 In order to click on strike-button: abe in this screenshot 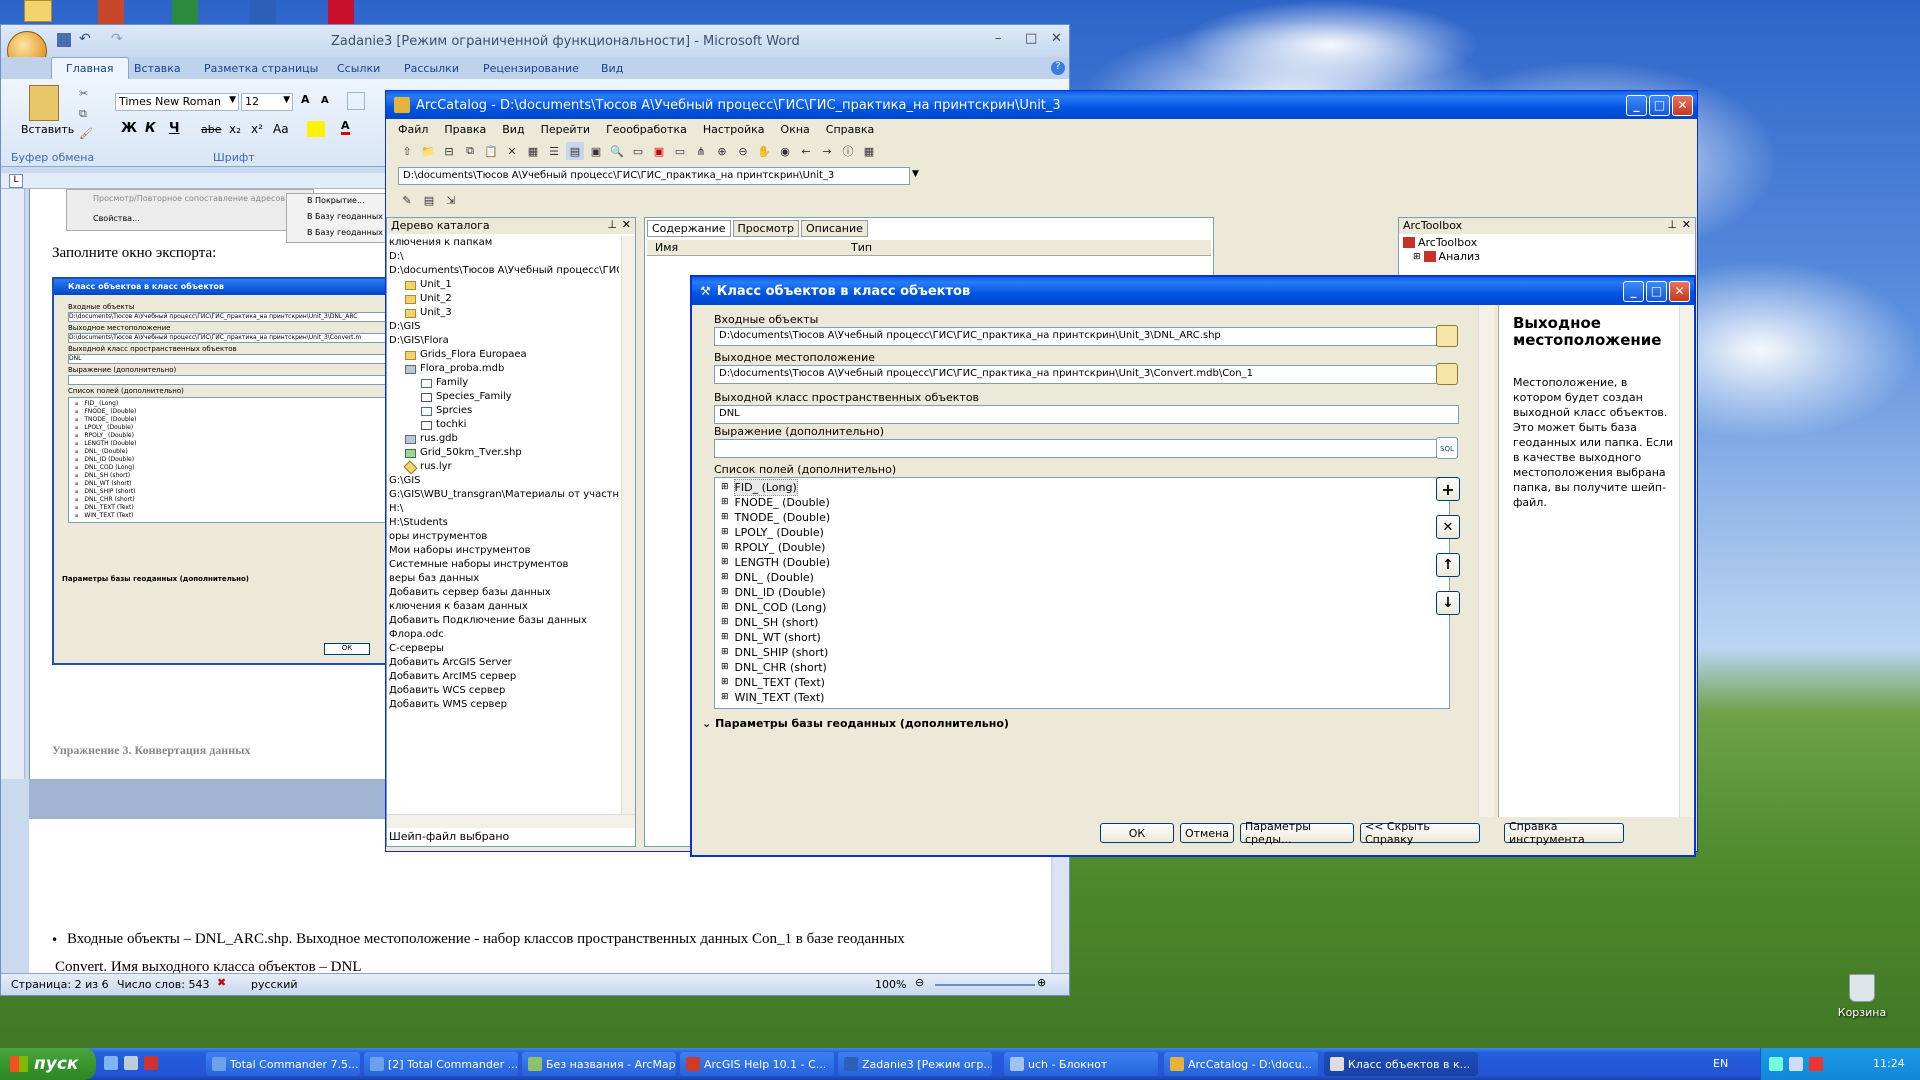, I will do `click(211, 129)`.